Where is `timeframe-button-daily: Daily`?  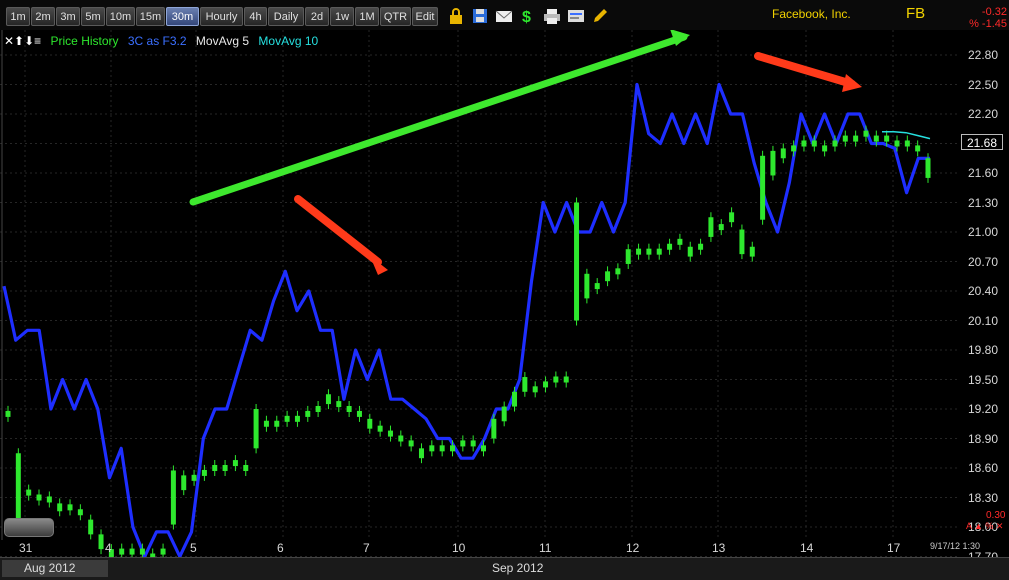 timeframe-button-daily: Daily is located at coordinates (286, 16).